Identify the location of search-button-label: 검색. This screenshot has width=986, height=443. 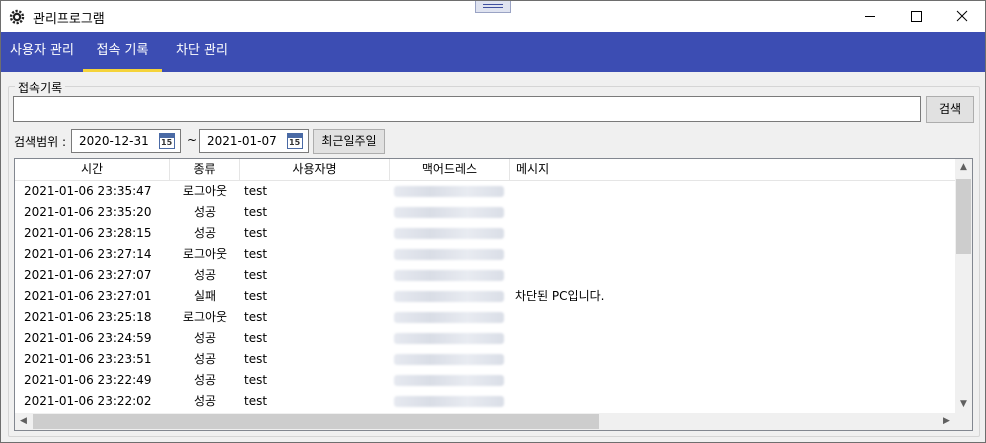
(950, 109).